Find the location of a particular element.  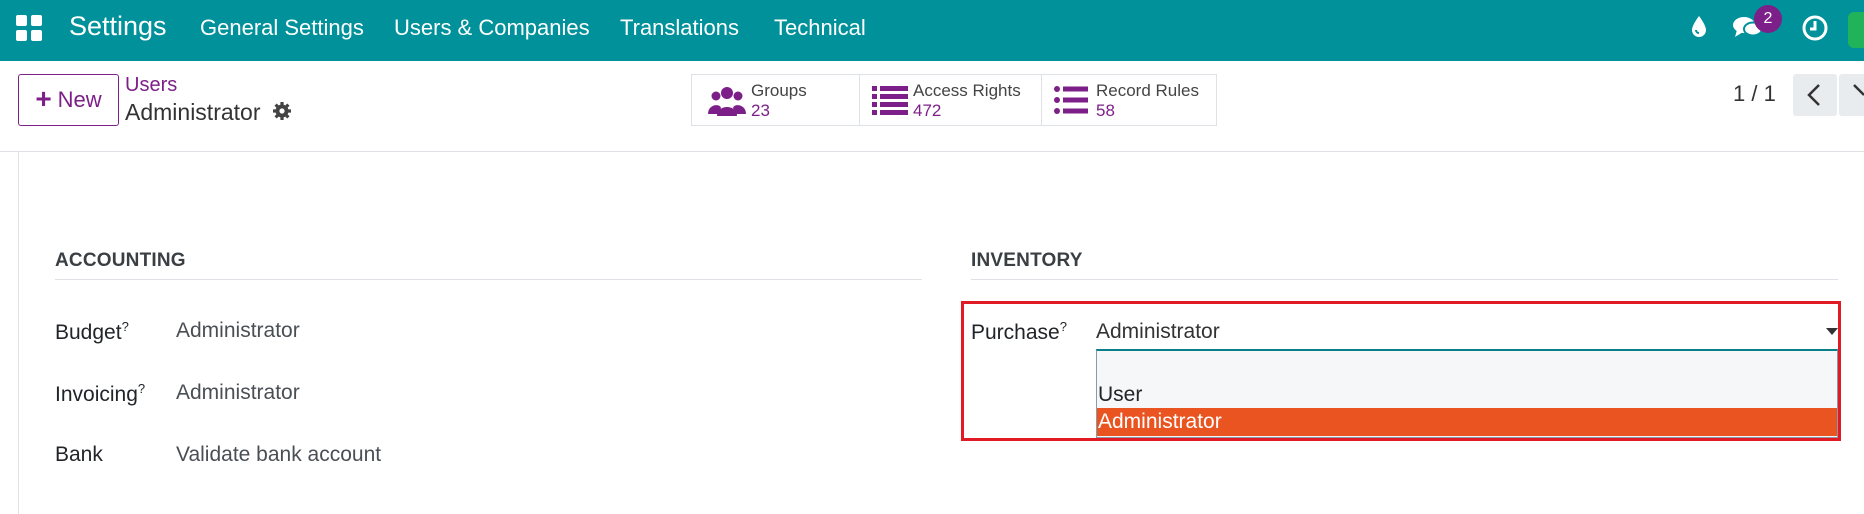

user-avatar is located at coordinates (1856, 30).